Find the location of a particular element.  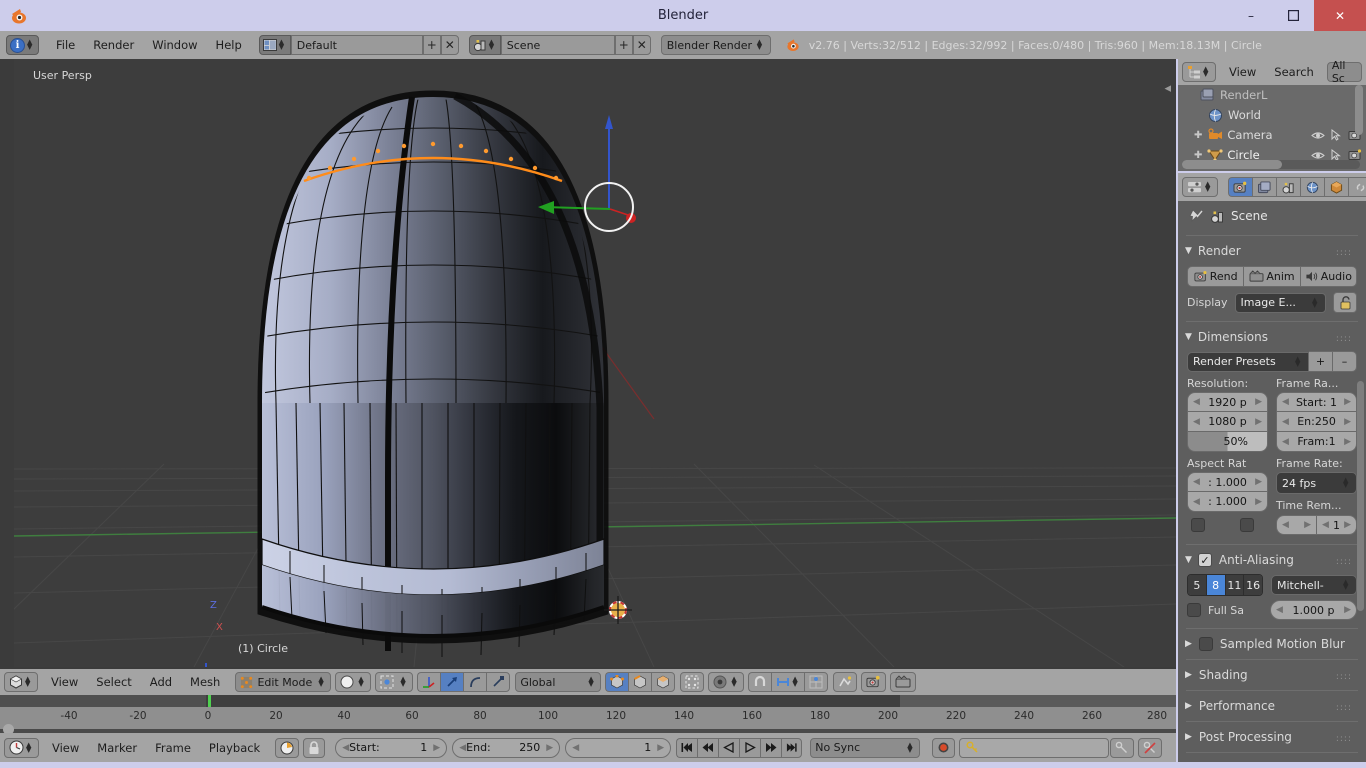

timeline-menu-view: View is located at coordinates (65, 748).